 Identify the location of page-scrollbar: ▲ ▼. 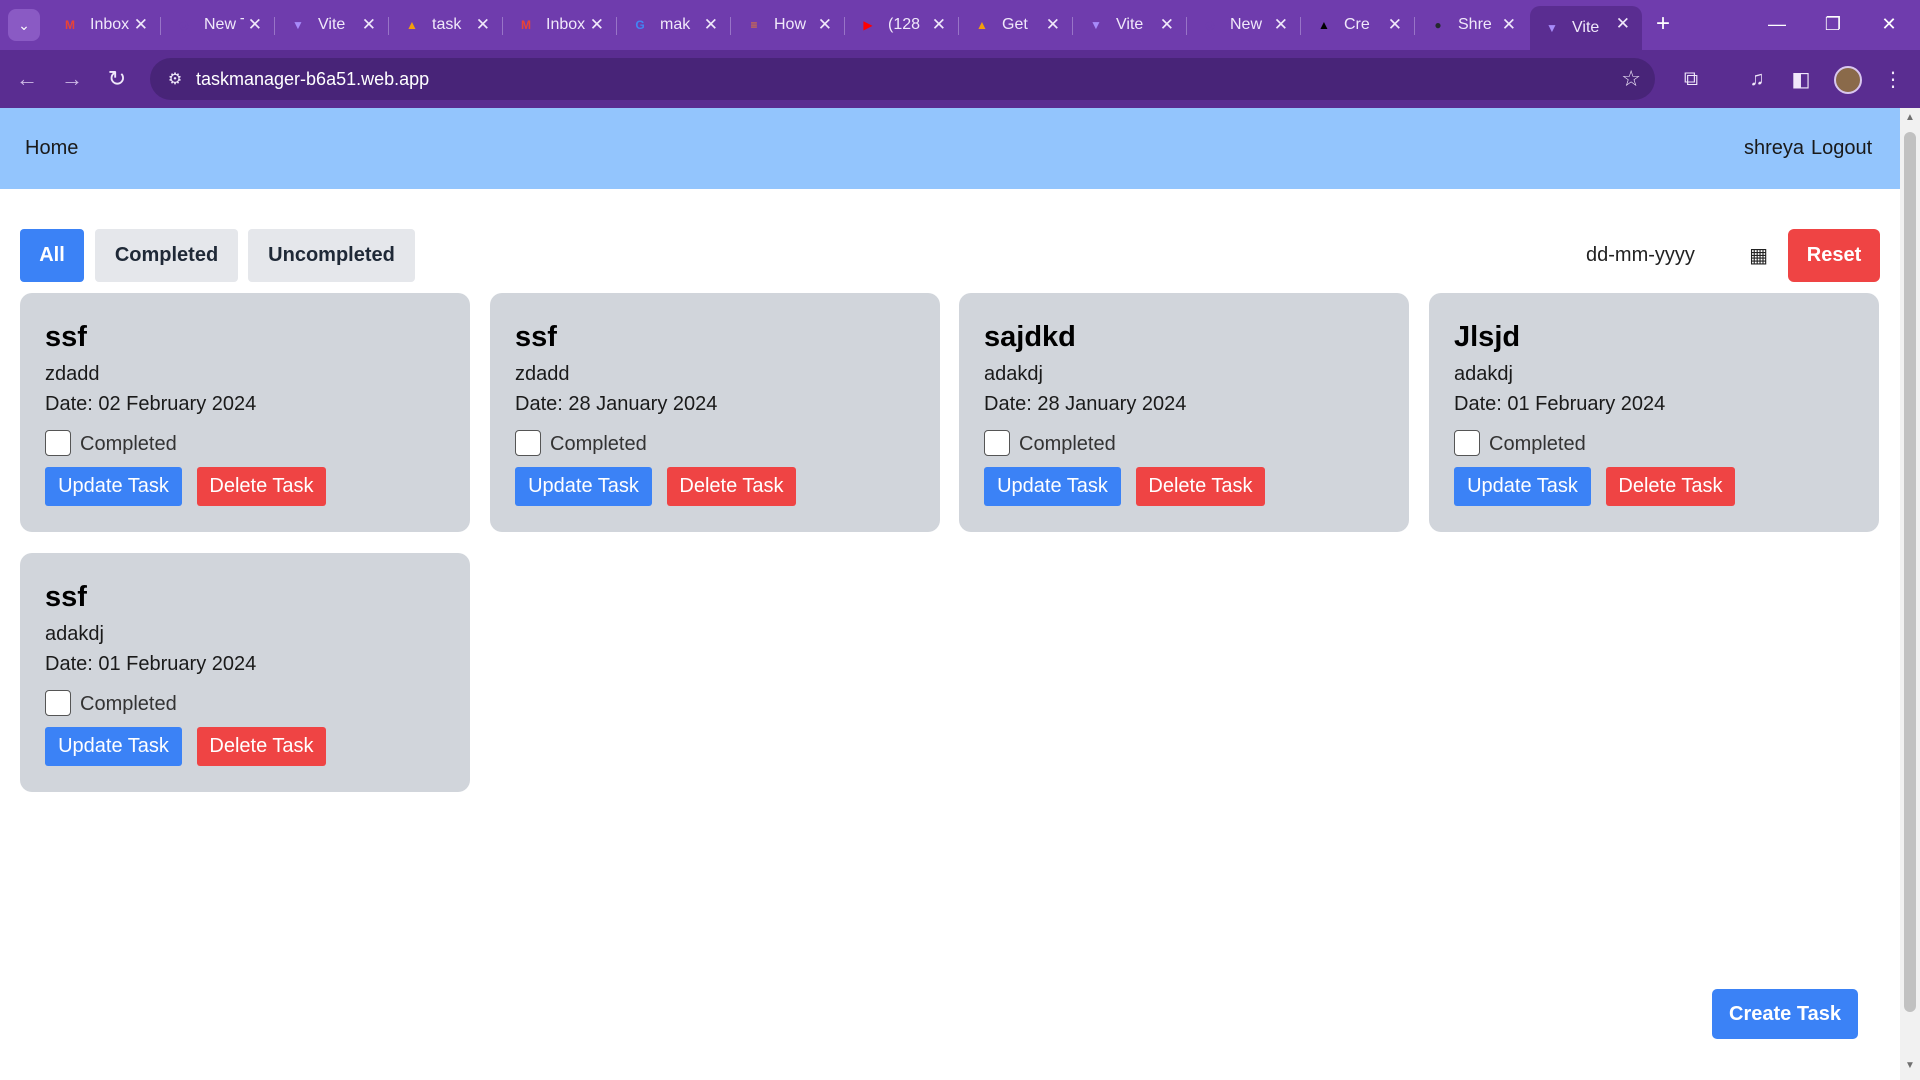
(1910, 594).